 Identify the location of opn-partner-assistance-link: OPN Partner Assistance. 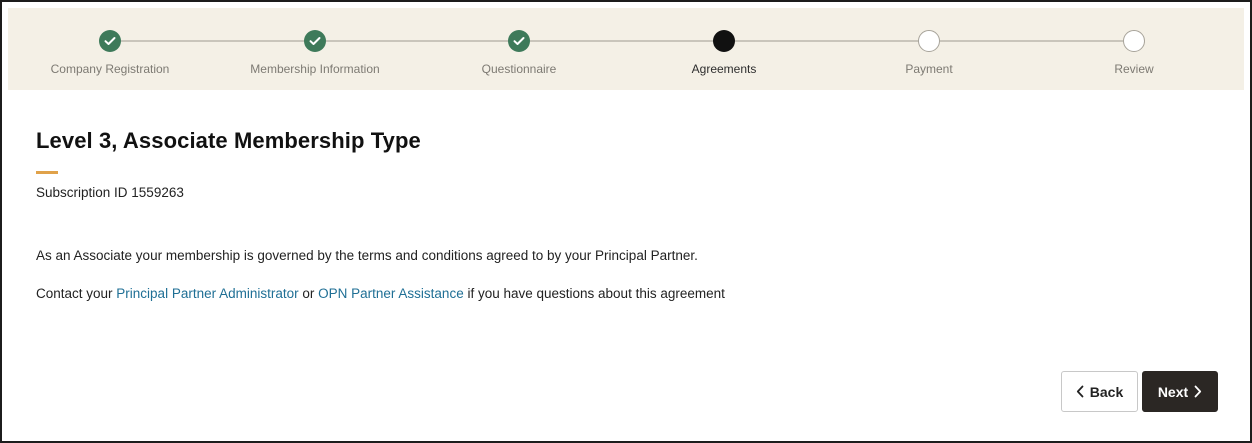
(391, 293).